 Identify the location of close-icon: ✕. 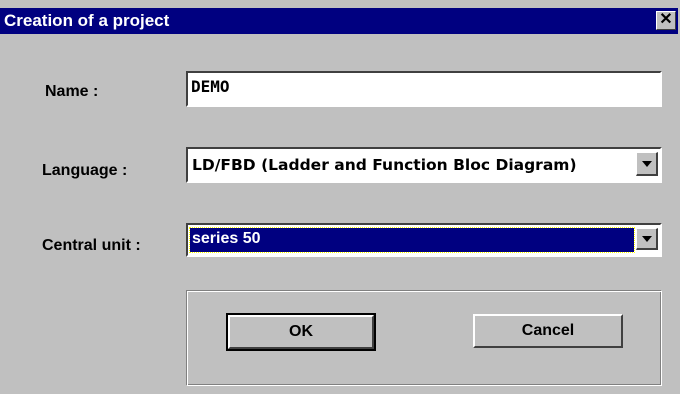
(666, 19).